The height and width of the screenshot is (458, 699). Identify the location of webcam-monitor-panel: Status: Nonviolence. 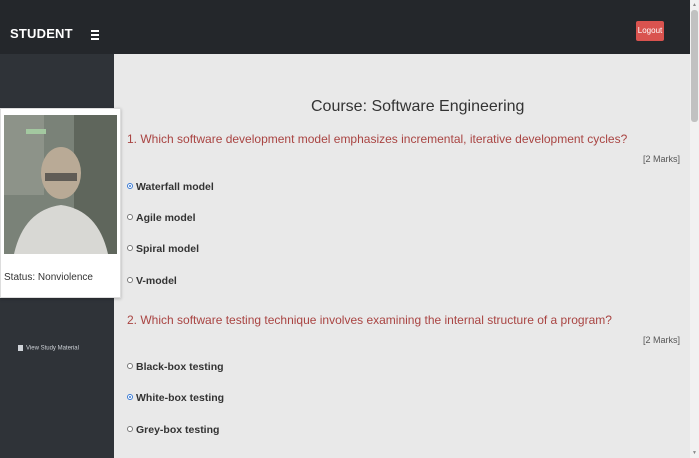
(60, 203).